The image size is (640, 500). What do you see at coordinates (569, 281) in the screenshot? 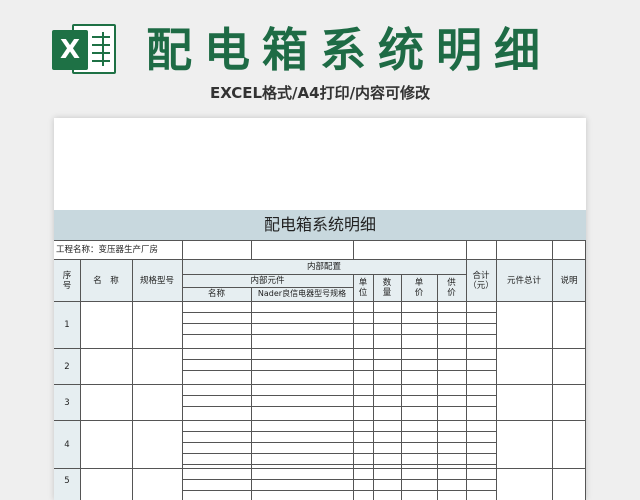
I see `header-notes: 说明` at bounding box center [569, 281].